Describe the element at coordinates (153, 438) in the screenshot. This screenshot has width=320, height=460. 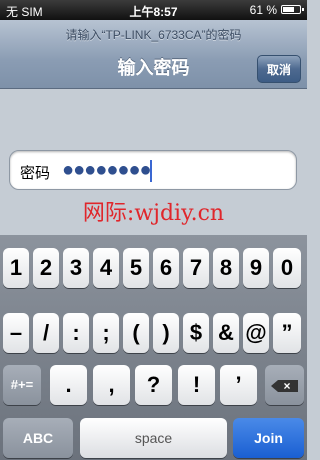
I see `space-key: space` at that location.